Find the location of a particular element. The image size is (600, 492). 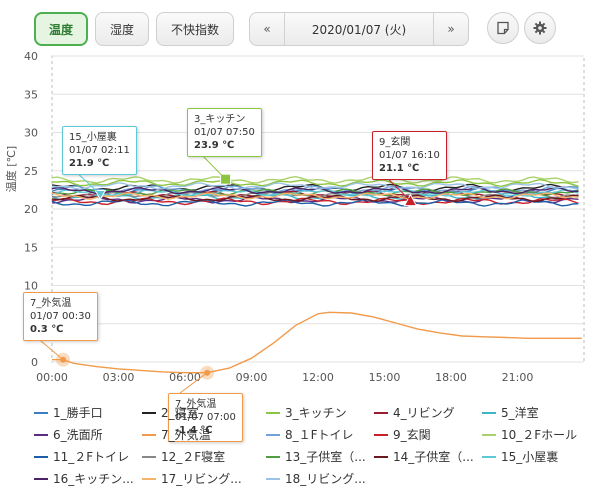

legend-item: 1_勝手口 is located at coordinates (68, 412).